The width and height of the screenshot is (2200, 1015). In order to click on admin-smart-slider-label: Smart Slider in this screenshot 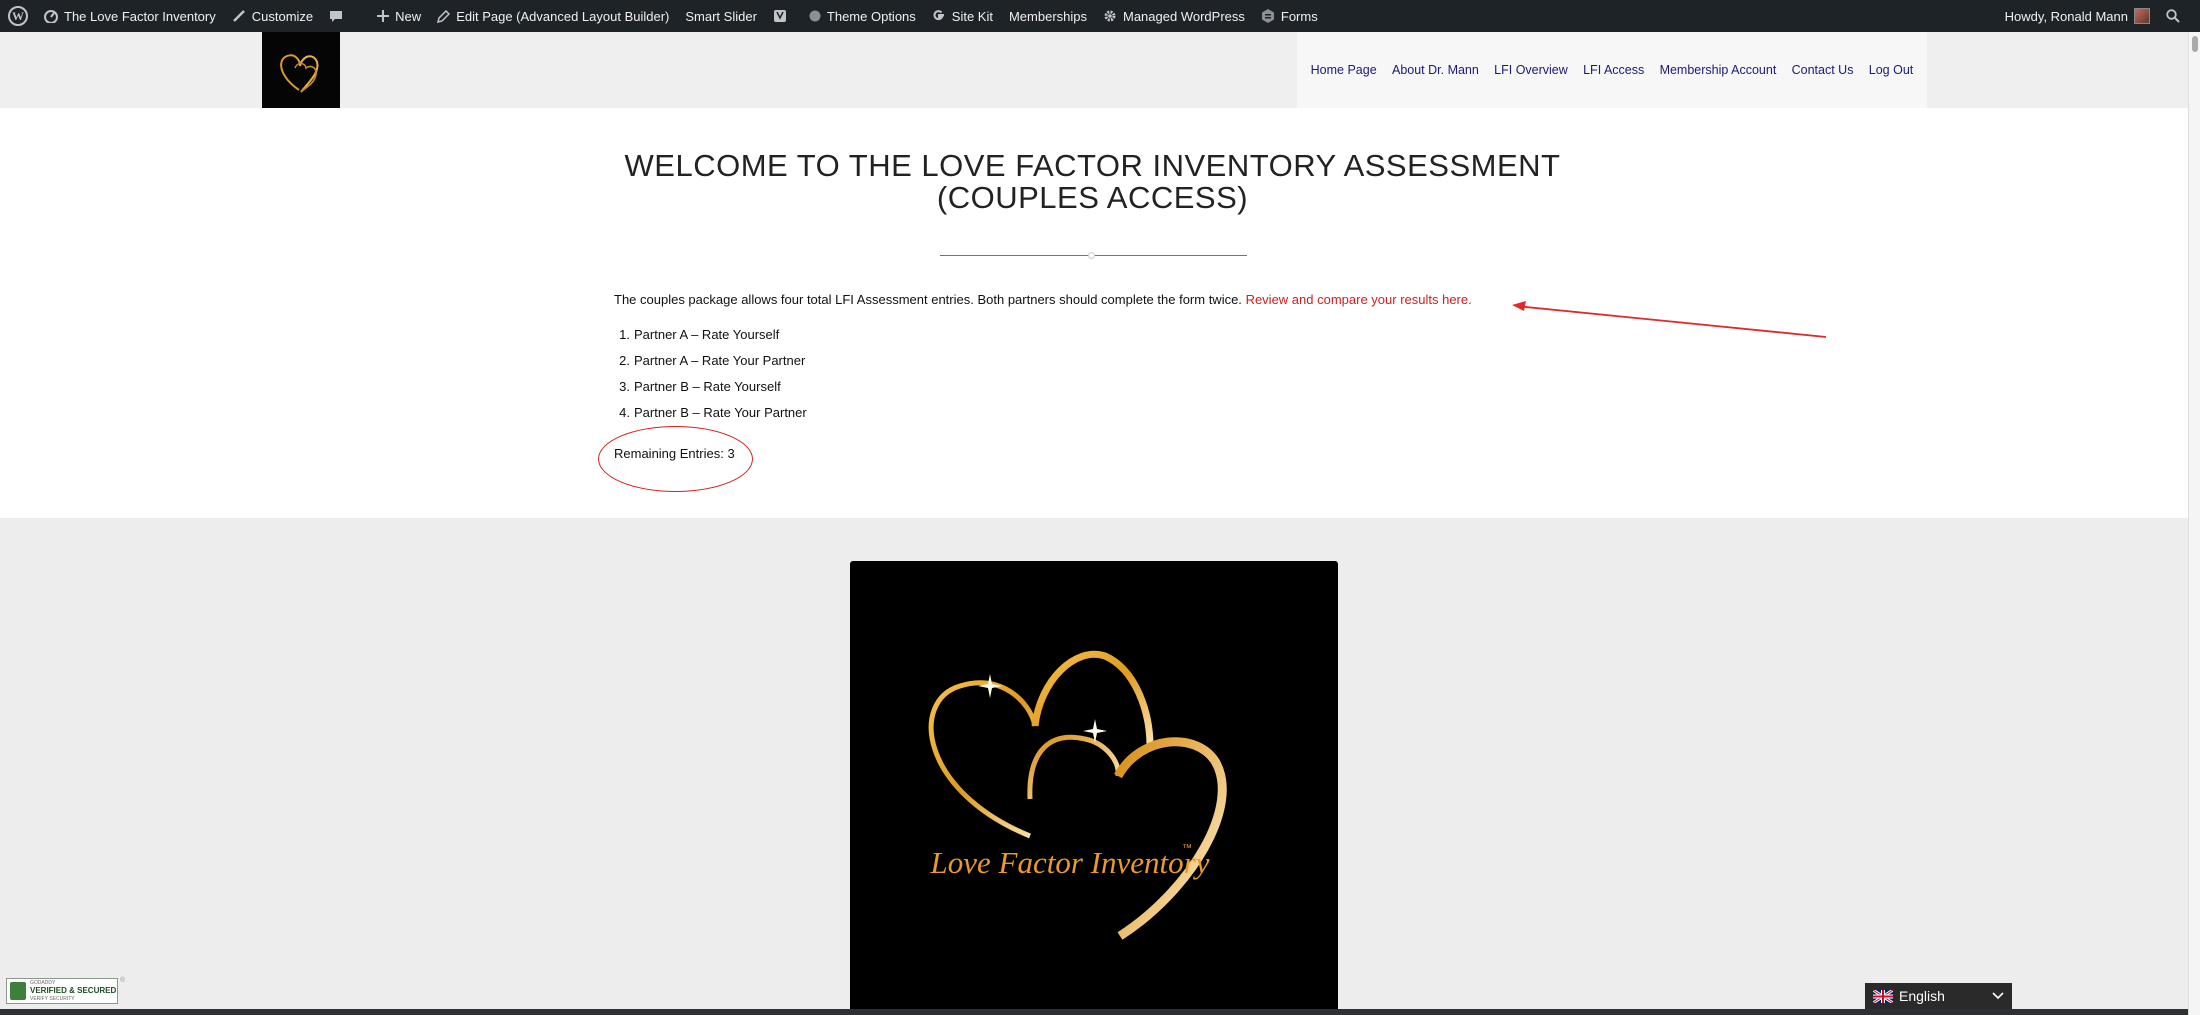, I will do `click(721, 16)`.